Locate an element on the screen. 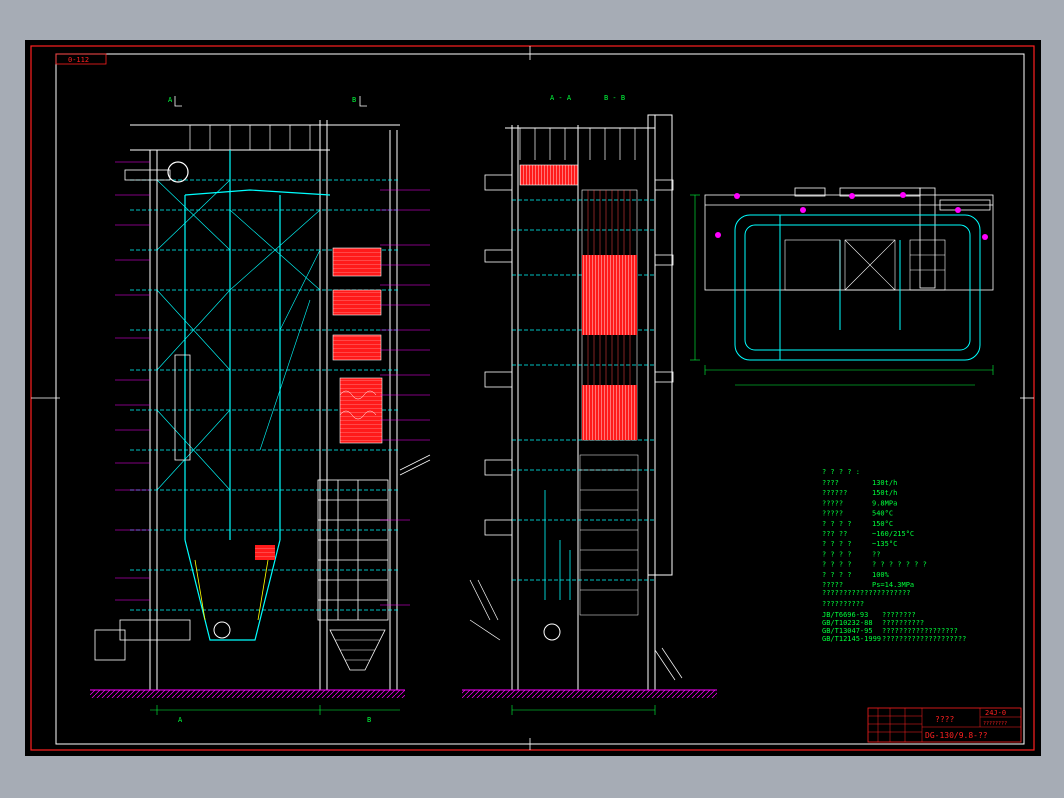 Image resolution: width=1064 pixels, height=798 pixels. standard-code: GB/T10232-88 is located at coordinates (847, 623).